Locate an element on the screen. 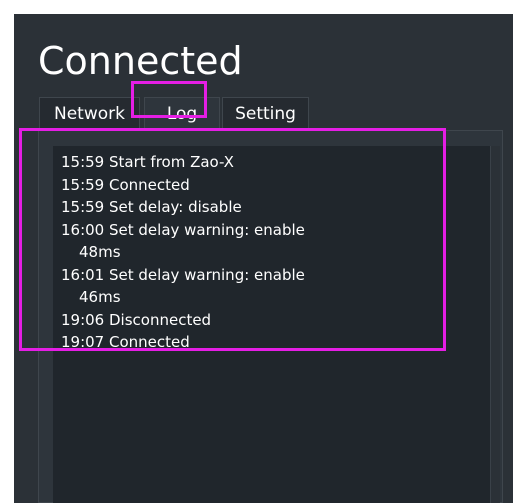 The width and height of the screenshot is (513, 503). tab-network: Network is located at coordinates (89, 113).